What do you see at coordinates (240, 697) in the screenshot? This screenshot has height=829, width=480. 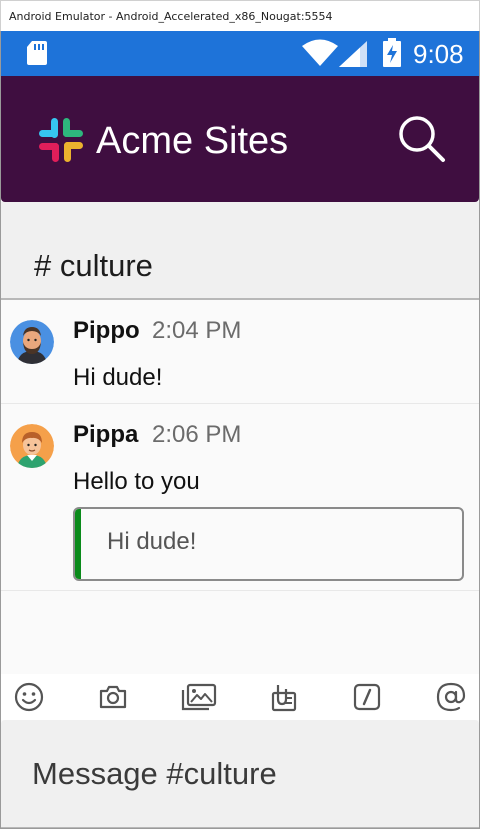 I see `composer-toolbar` at bounding box center [240, 697].